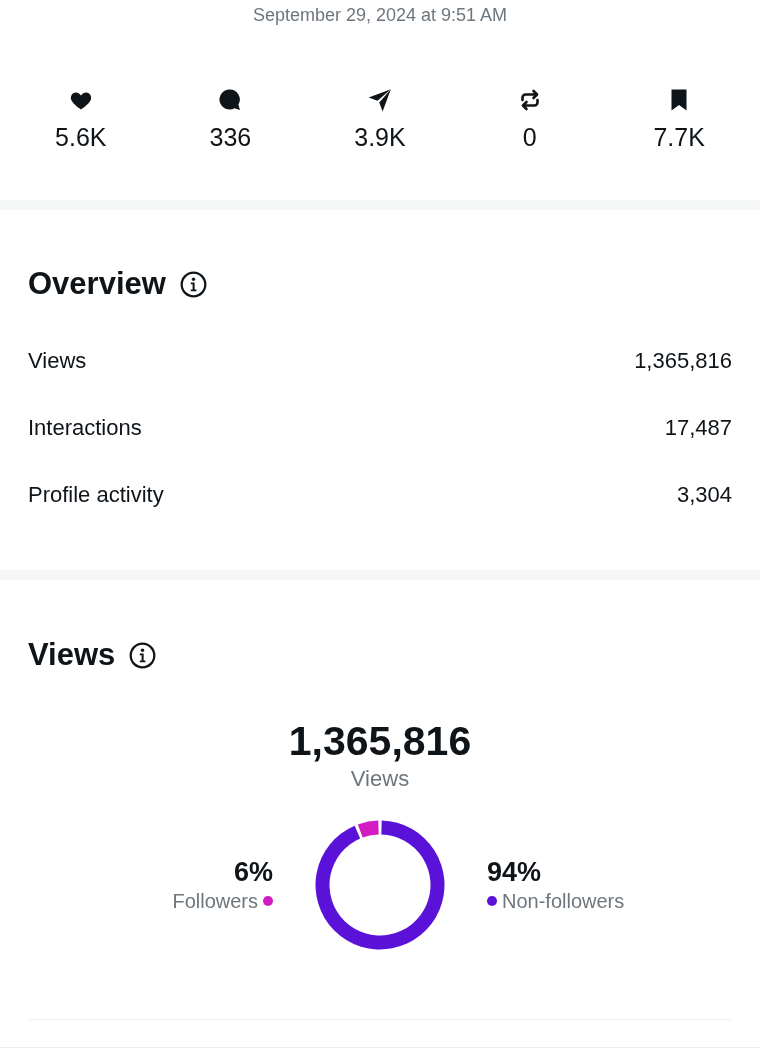  I want to click on metric-label: Views, so click(57, 361).